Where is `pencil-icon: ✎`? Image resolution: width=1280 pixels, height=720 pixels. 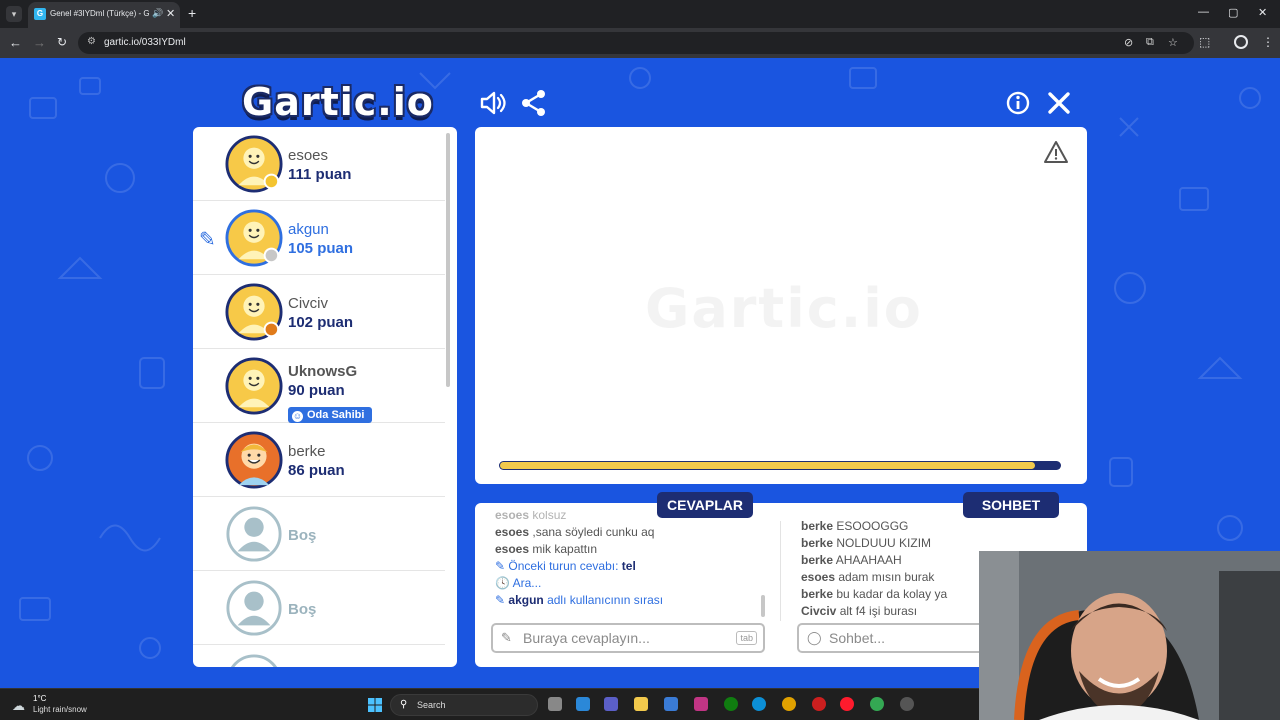
pencil-icon: ✎ is located at coordinates (506, 637).